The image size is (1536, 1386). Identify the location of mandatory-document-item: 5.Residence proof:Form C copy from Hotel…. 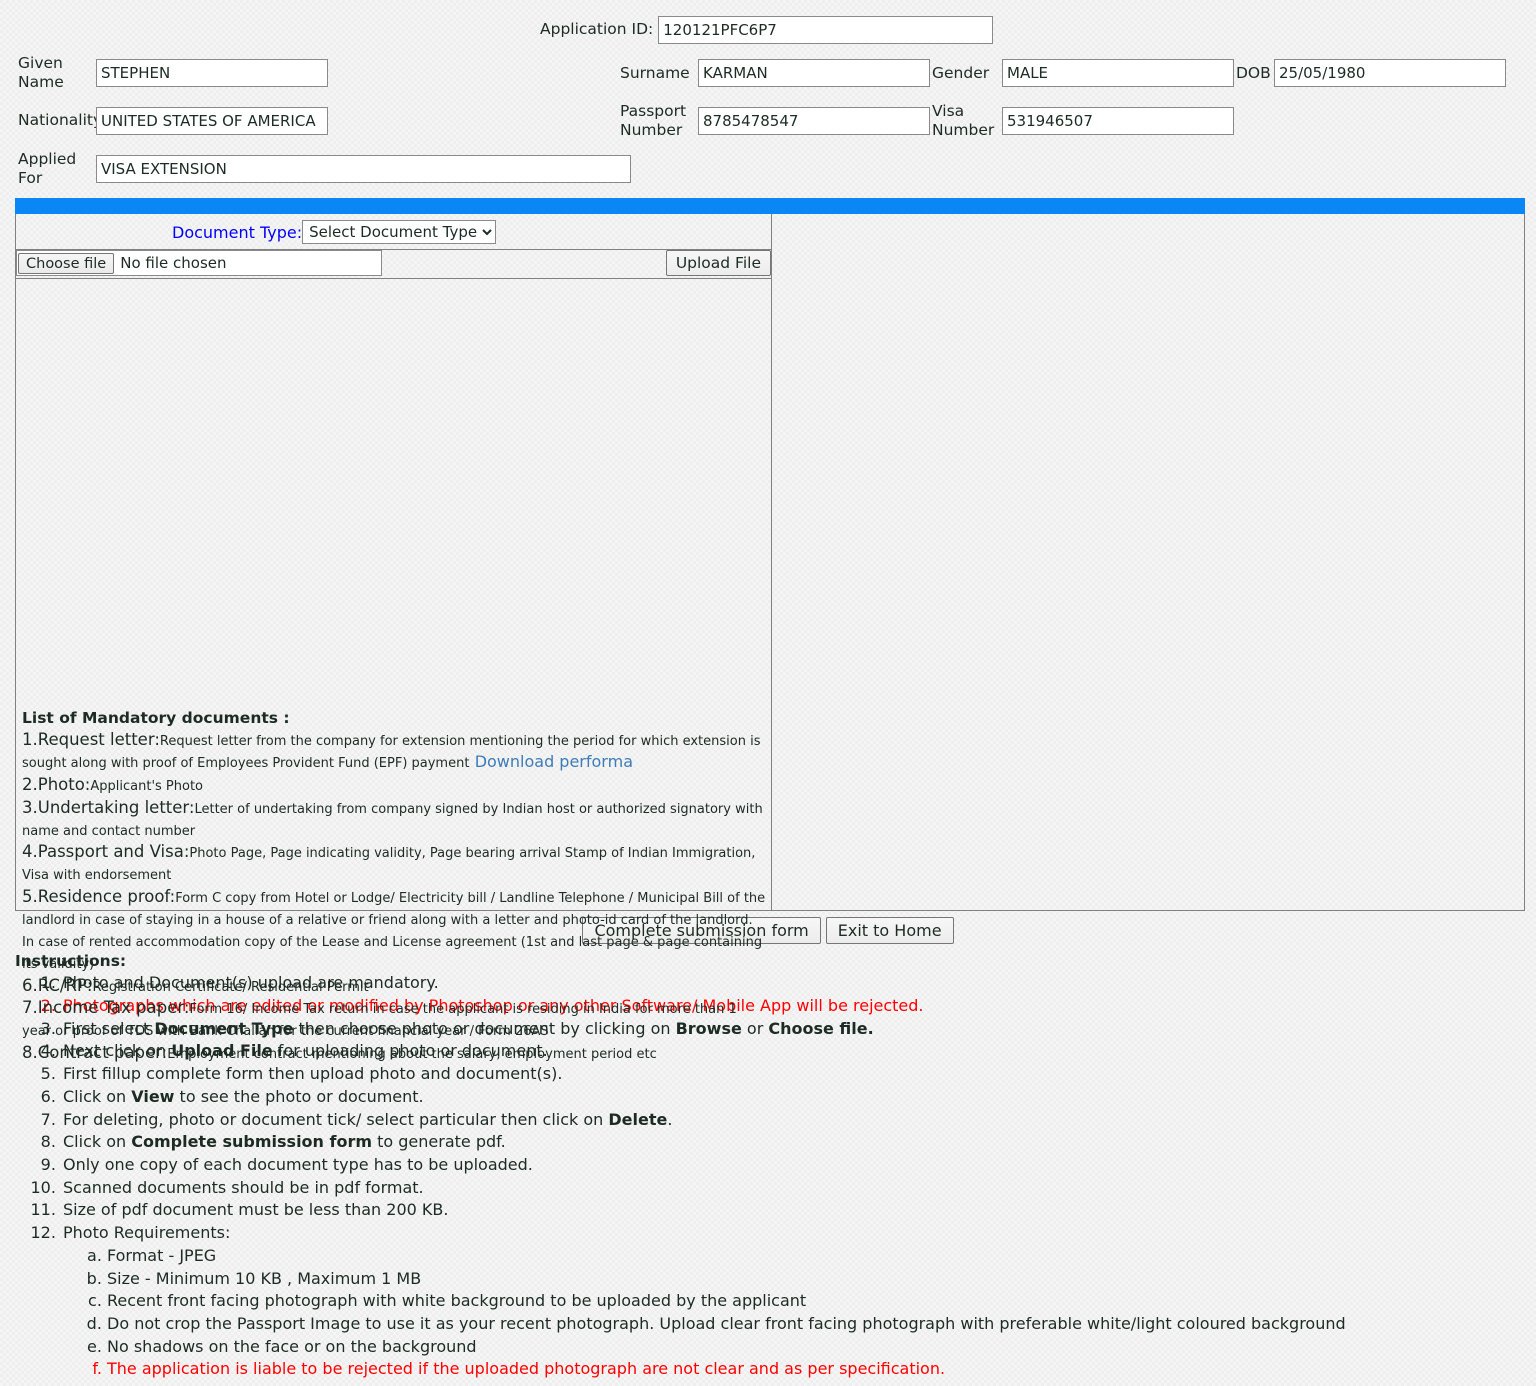
(394, 930).